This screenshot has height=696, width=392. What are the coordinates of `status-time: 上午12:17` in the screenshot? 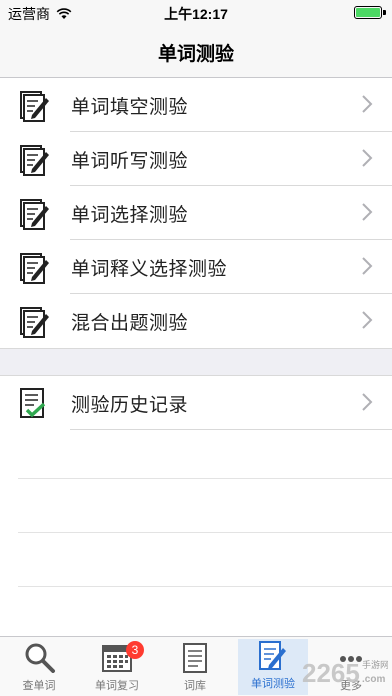 It's located at (196, 14).